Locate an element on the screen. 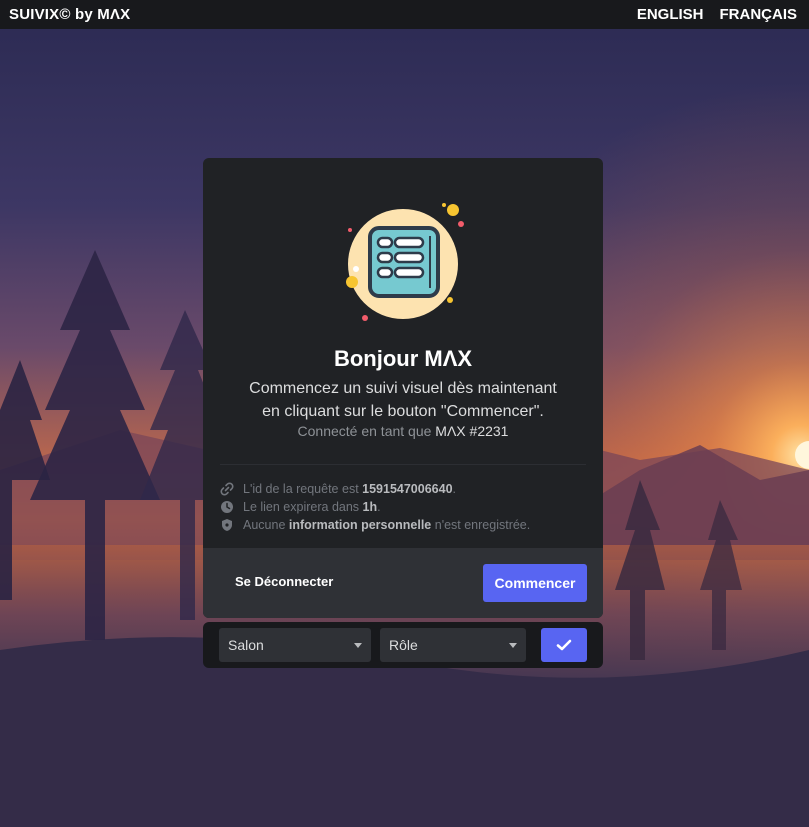  check-icon is located at coordinates (564, 645).